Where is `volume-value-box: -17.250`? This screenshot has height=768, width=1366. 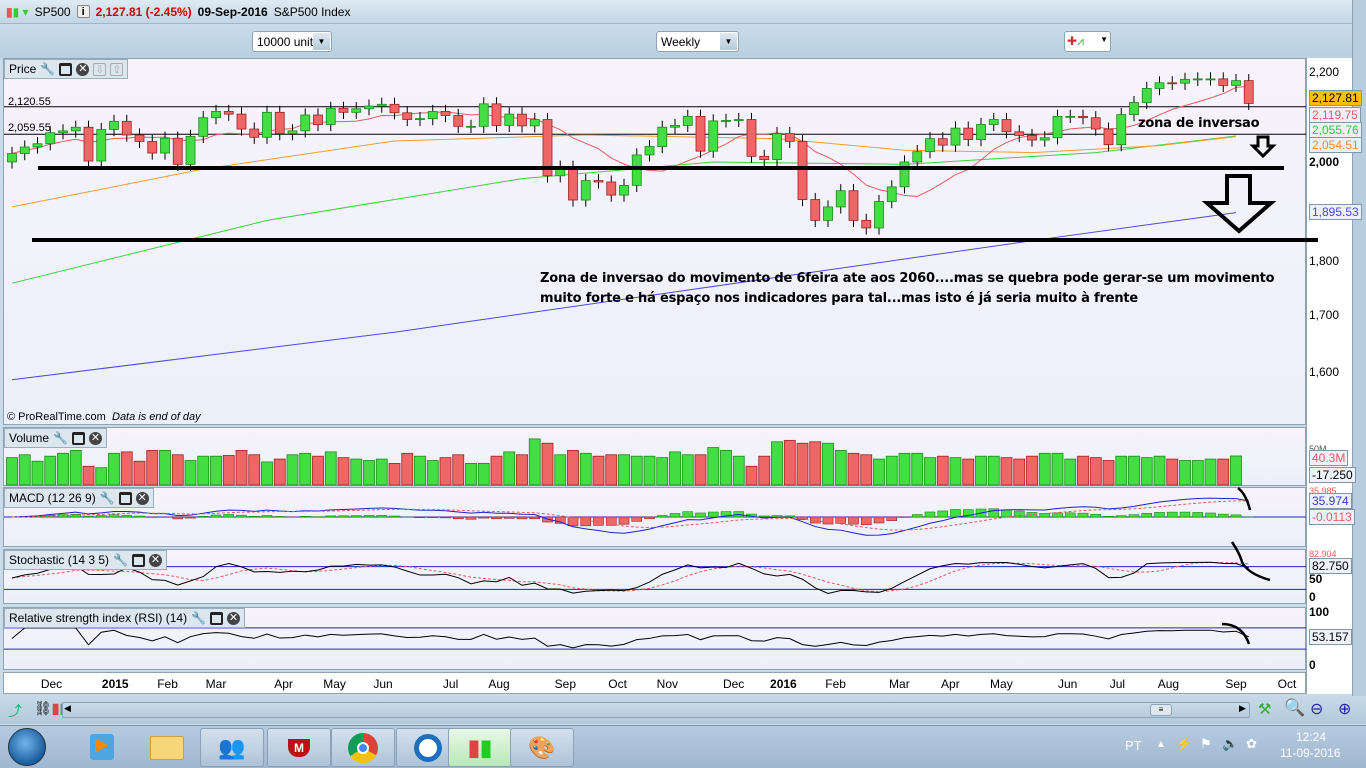 volume-value-box: -17.250 is located at coordinates (1332, 475).